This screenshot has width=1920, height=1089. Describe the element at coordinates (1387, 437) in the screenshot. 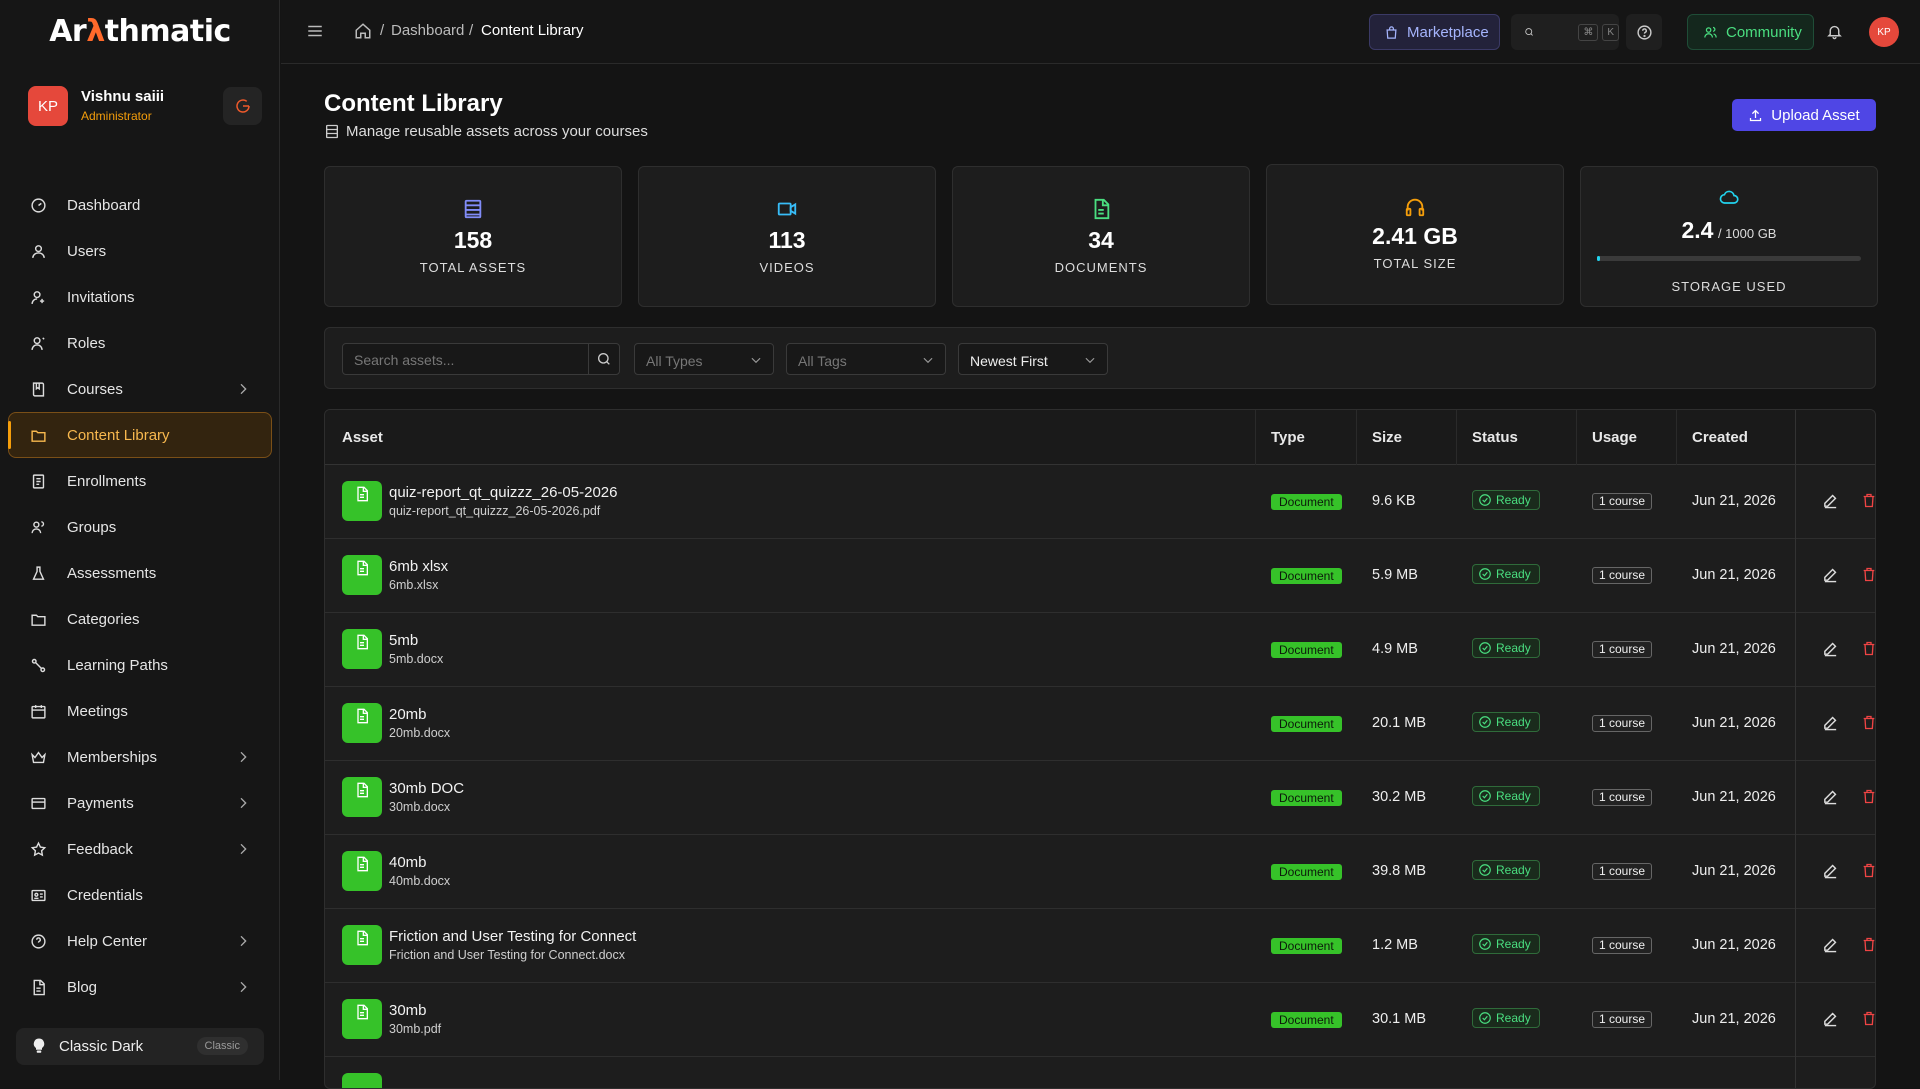

I see `header-size: Size` at that location.